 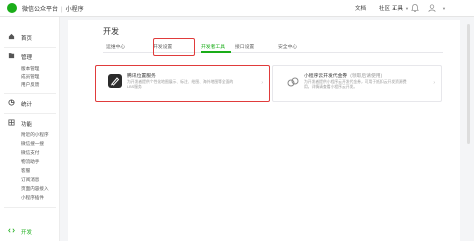 I want to click on card-title: 腾讯位置服务, so click(x=141, y=76).